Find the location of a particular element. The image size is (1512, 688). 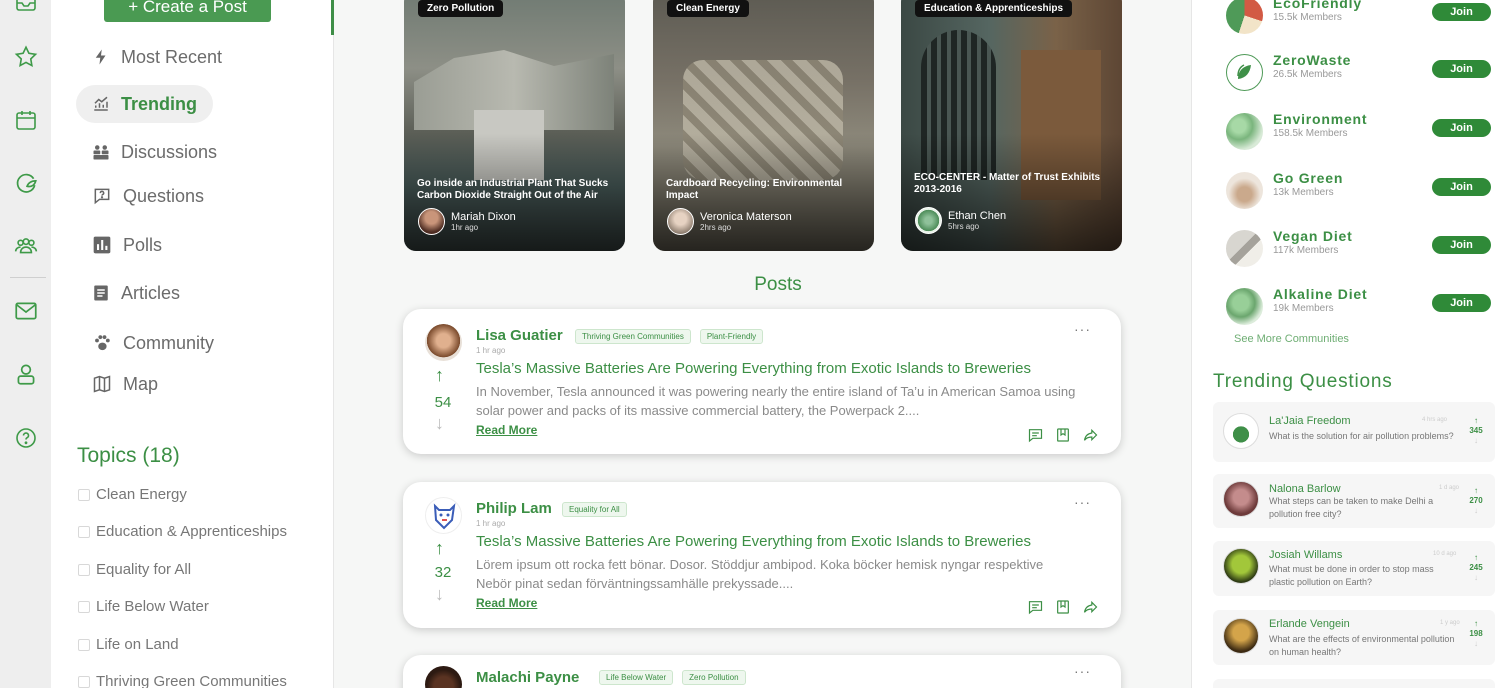

post-tag-chip: Plant-Friendly is located at coordinates (731, 336).